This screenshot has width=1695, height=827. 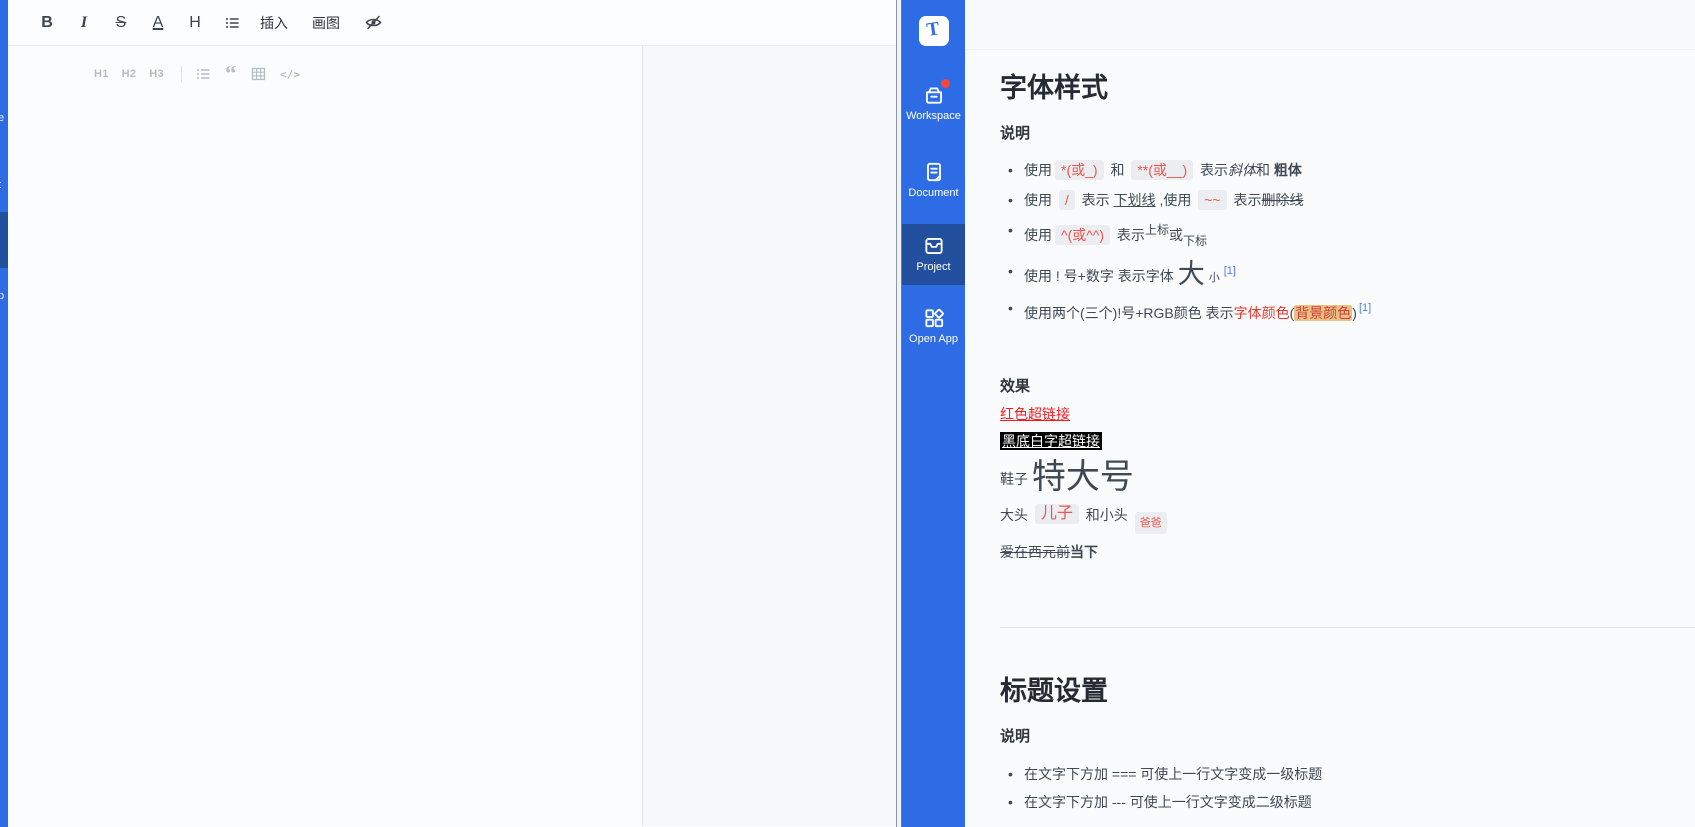 I want to click on document-icon, so click(x=933, y=172).